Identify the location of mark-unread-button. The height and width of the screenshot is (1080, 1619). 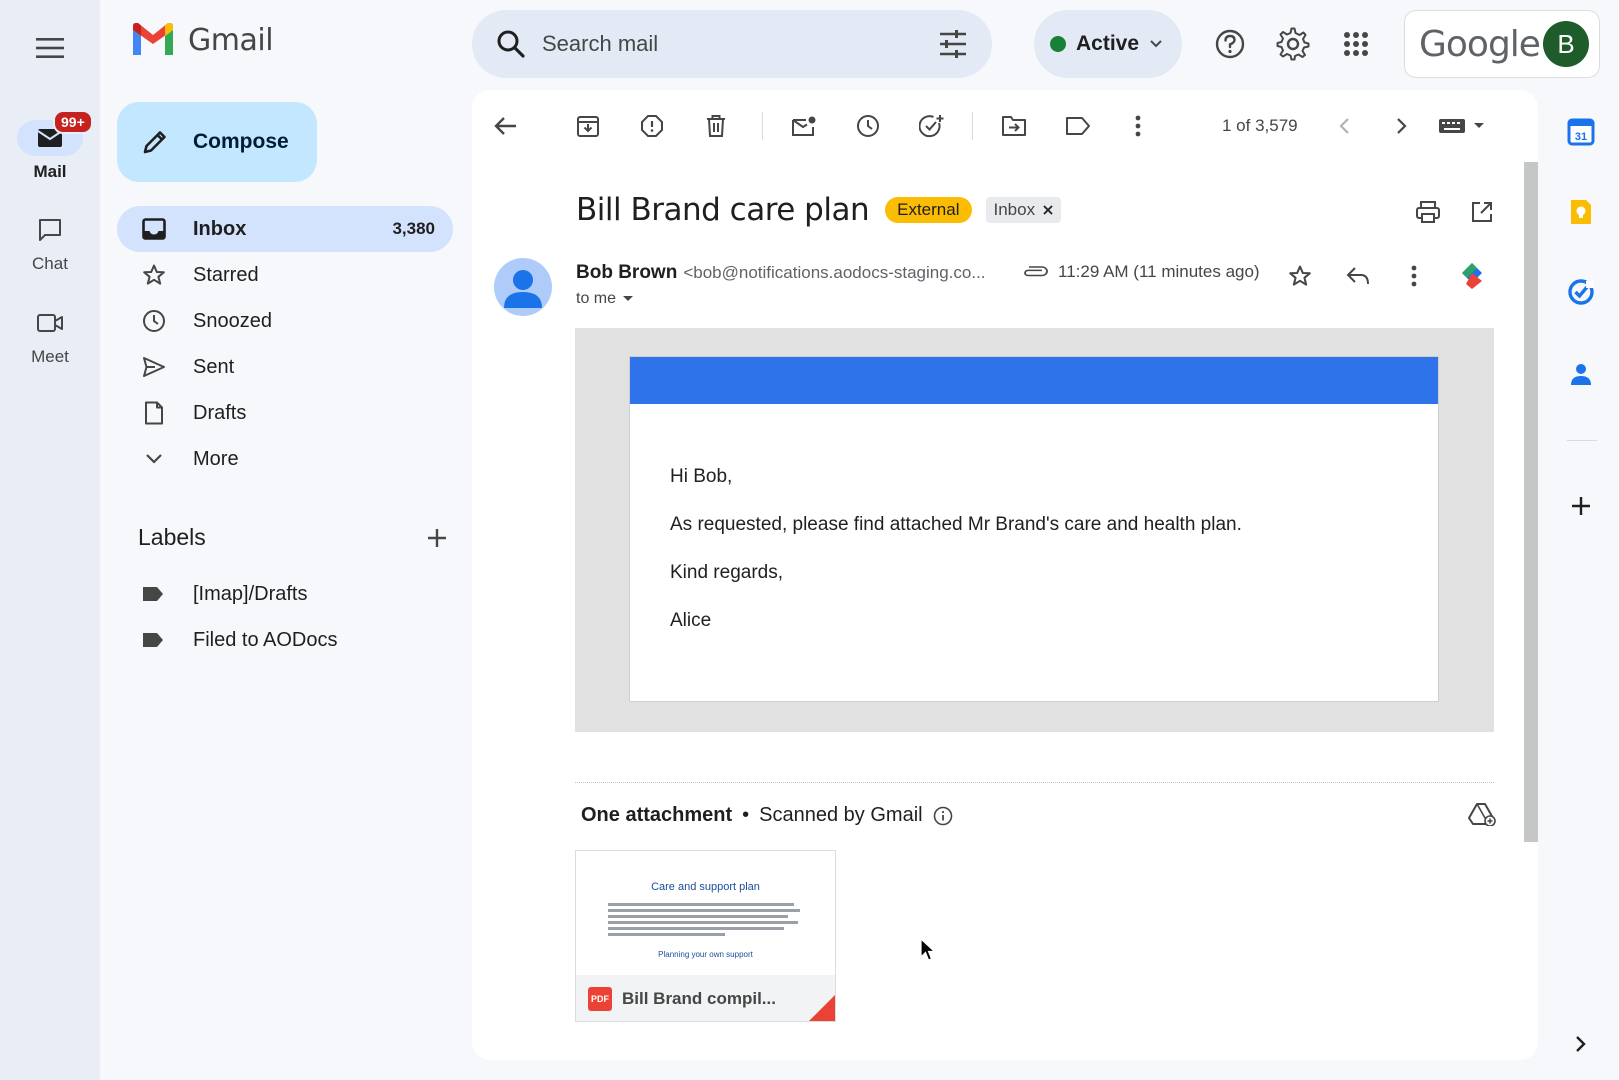
(804, 126).